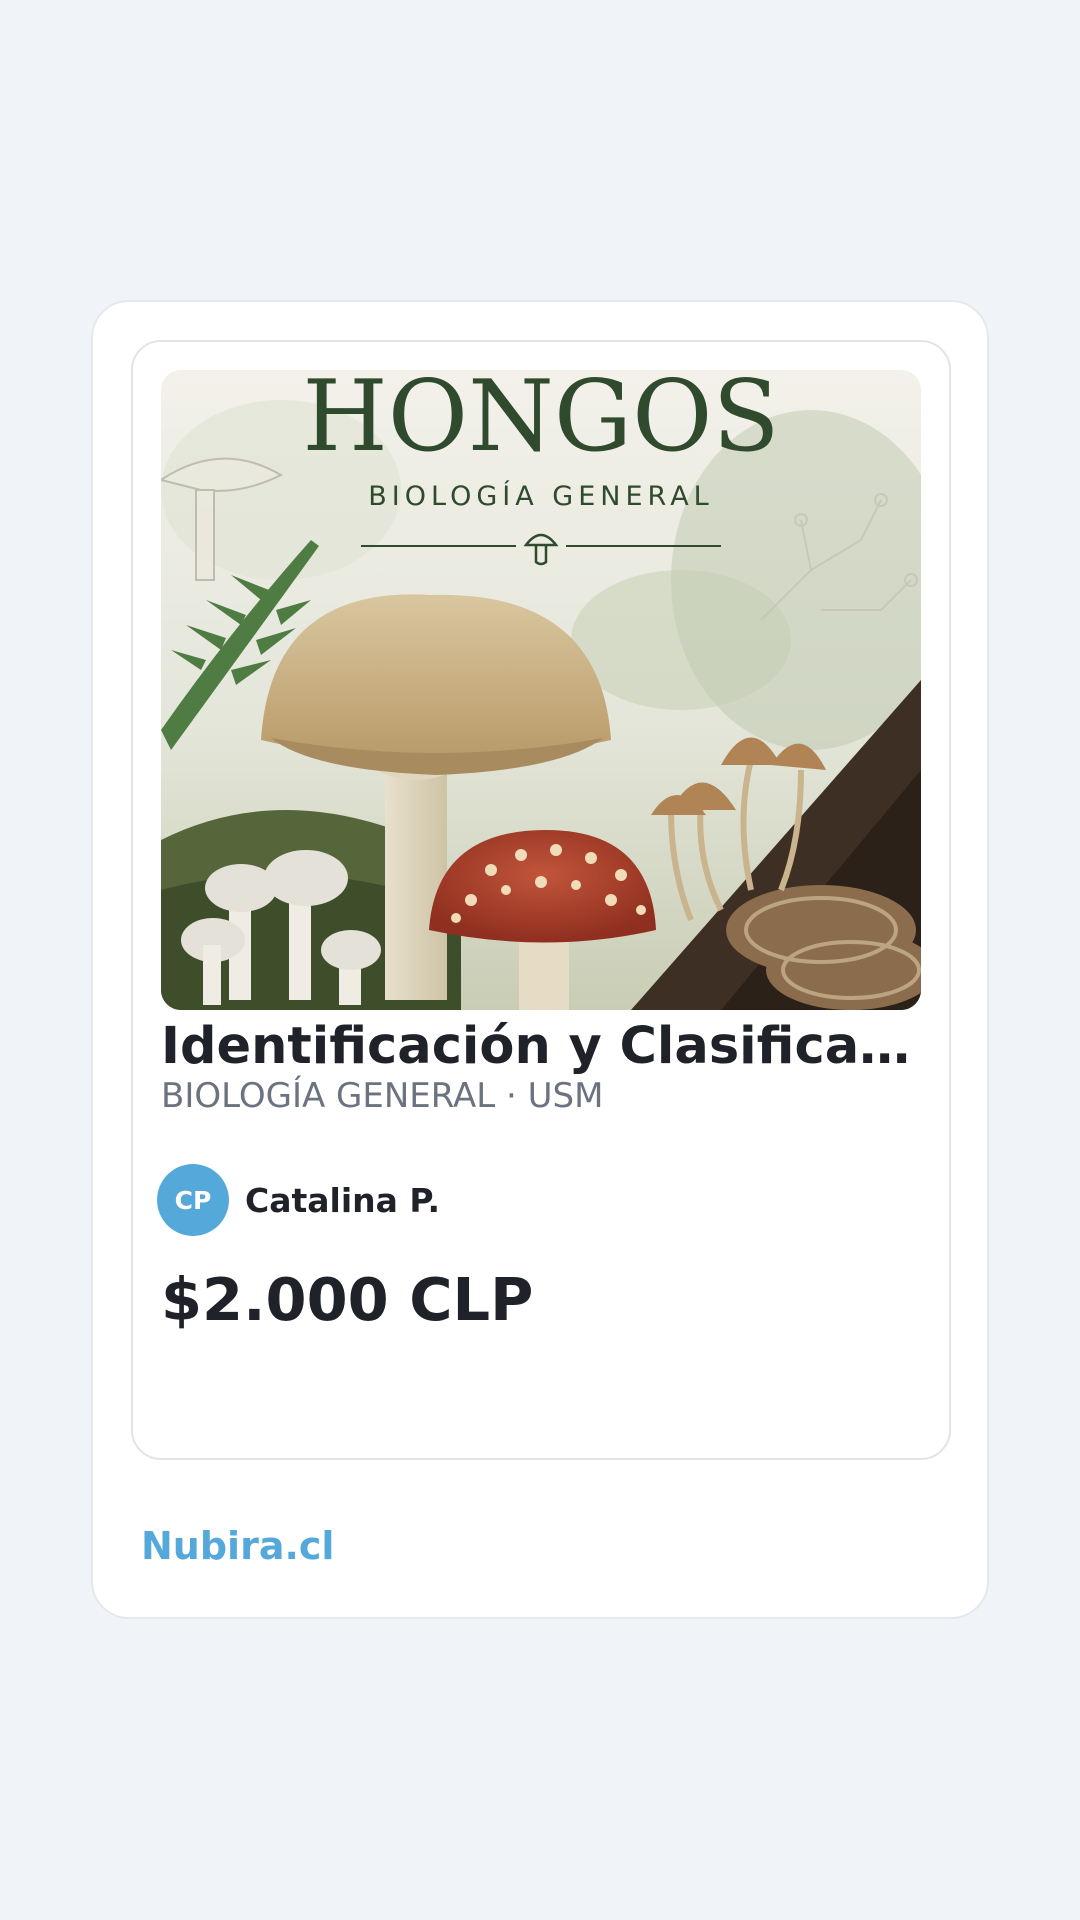  Describe the element at coordinates (540, 422) in the screenshot. I see `cover-title: HONGOS` at that location.